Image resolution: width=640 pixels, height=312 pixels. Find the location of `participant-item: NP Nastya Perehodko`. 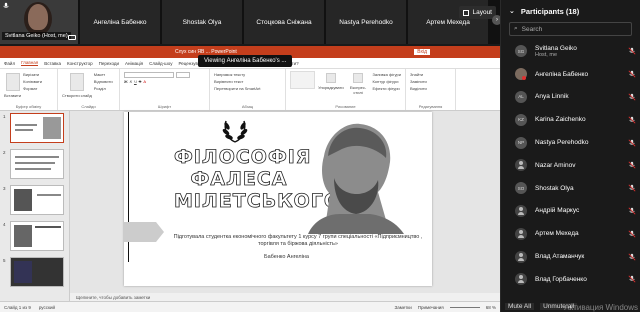

participant-item: NP Nastya Perehodko is located at coordinates (570, 142).